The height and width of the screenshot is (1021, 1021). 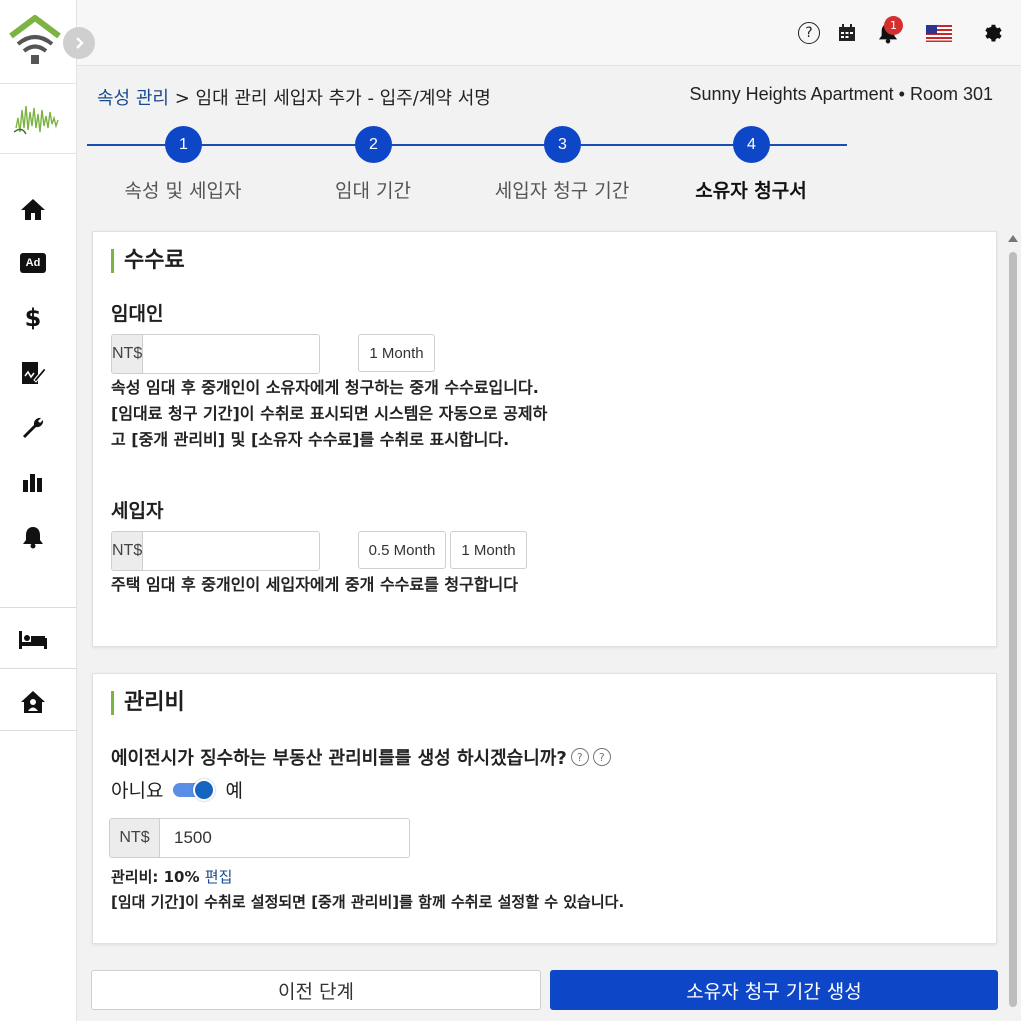 What do you see at coordinates (562, 144) in the screenshot?
I see `step-3-circle: 3` at bounding box center [562, 144].